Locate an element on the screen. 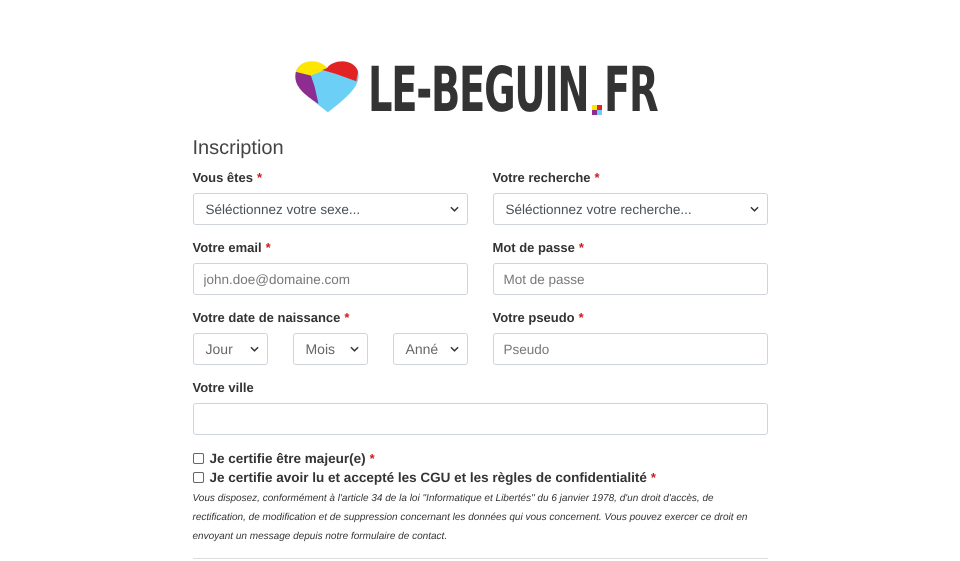  select-dropdown: Anné is located at coordinates (430, 349).